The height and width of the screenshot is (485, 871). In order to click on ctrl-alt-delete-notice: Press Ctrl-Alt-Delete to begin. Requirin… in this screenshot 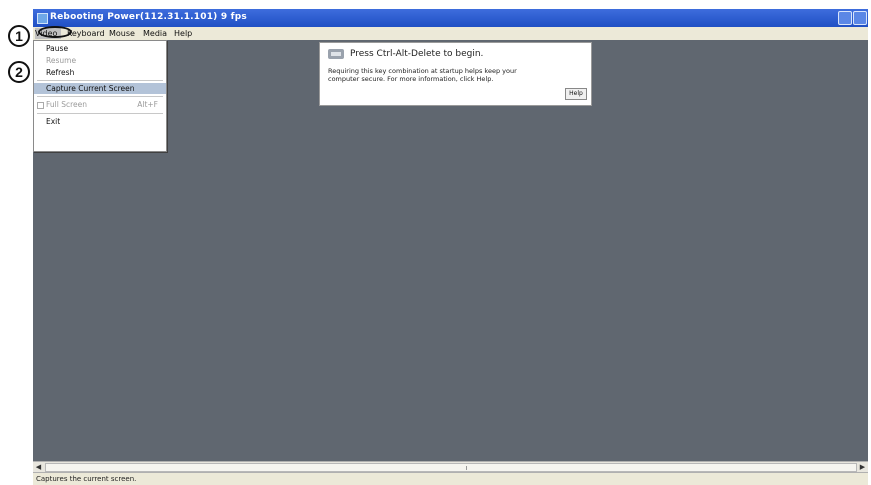, I will do `click(455, 74)`.